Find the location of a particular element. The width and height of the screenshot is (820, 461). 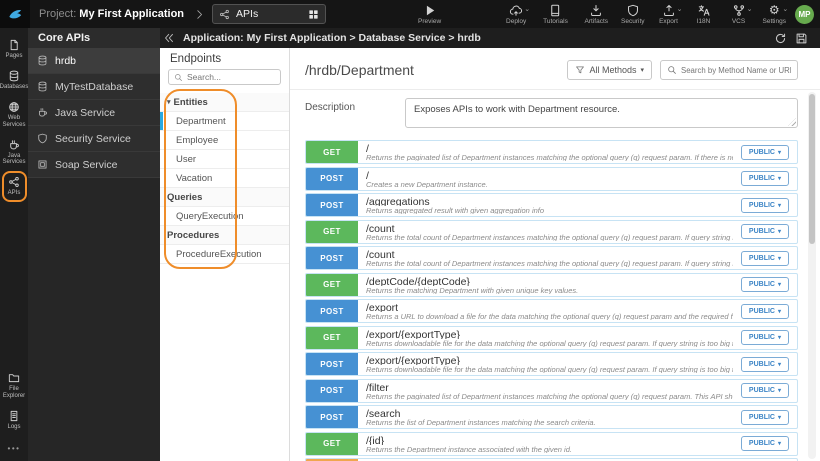

sidebar-item: Databases is located at coordinates (14, 80).